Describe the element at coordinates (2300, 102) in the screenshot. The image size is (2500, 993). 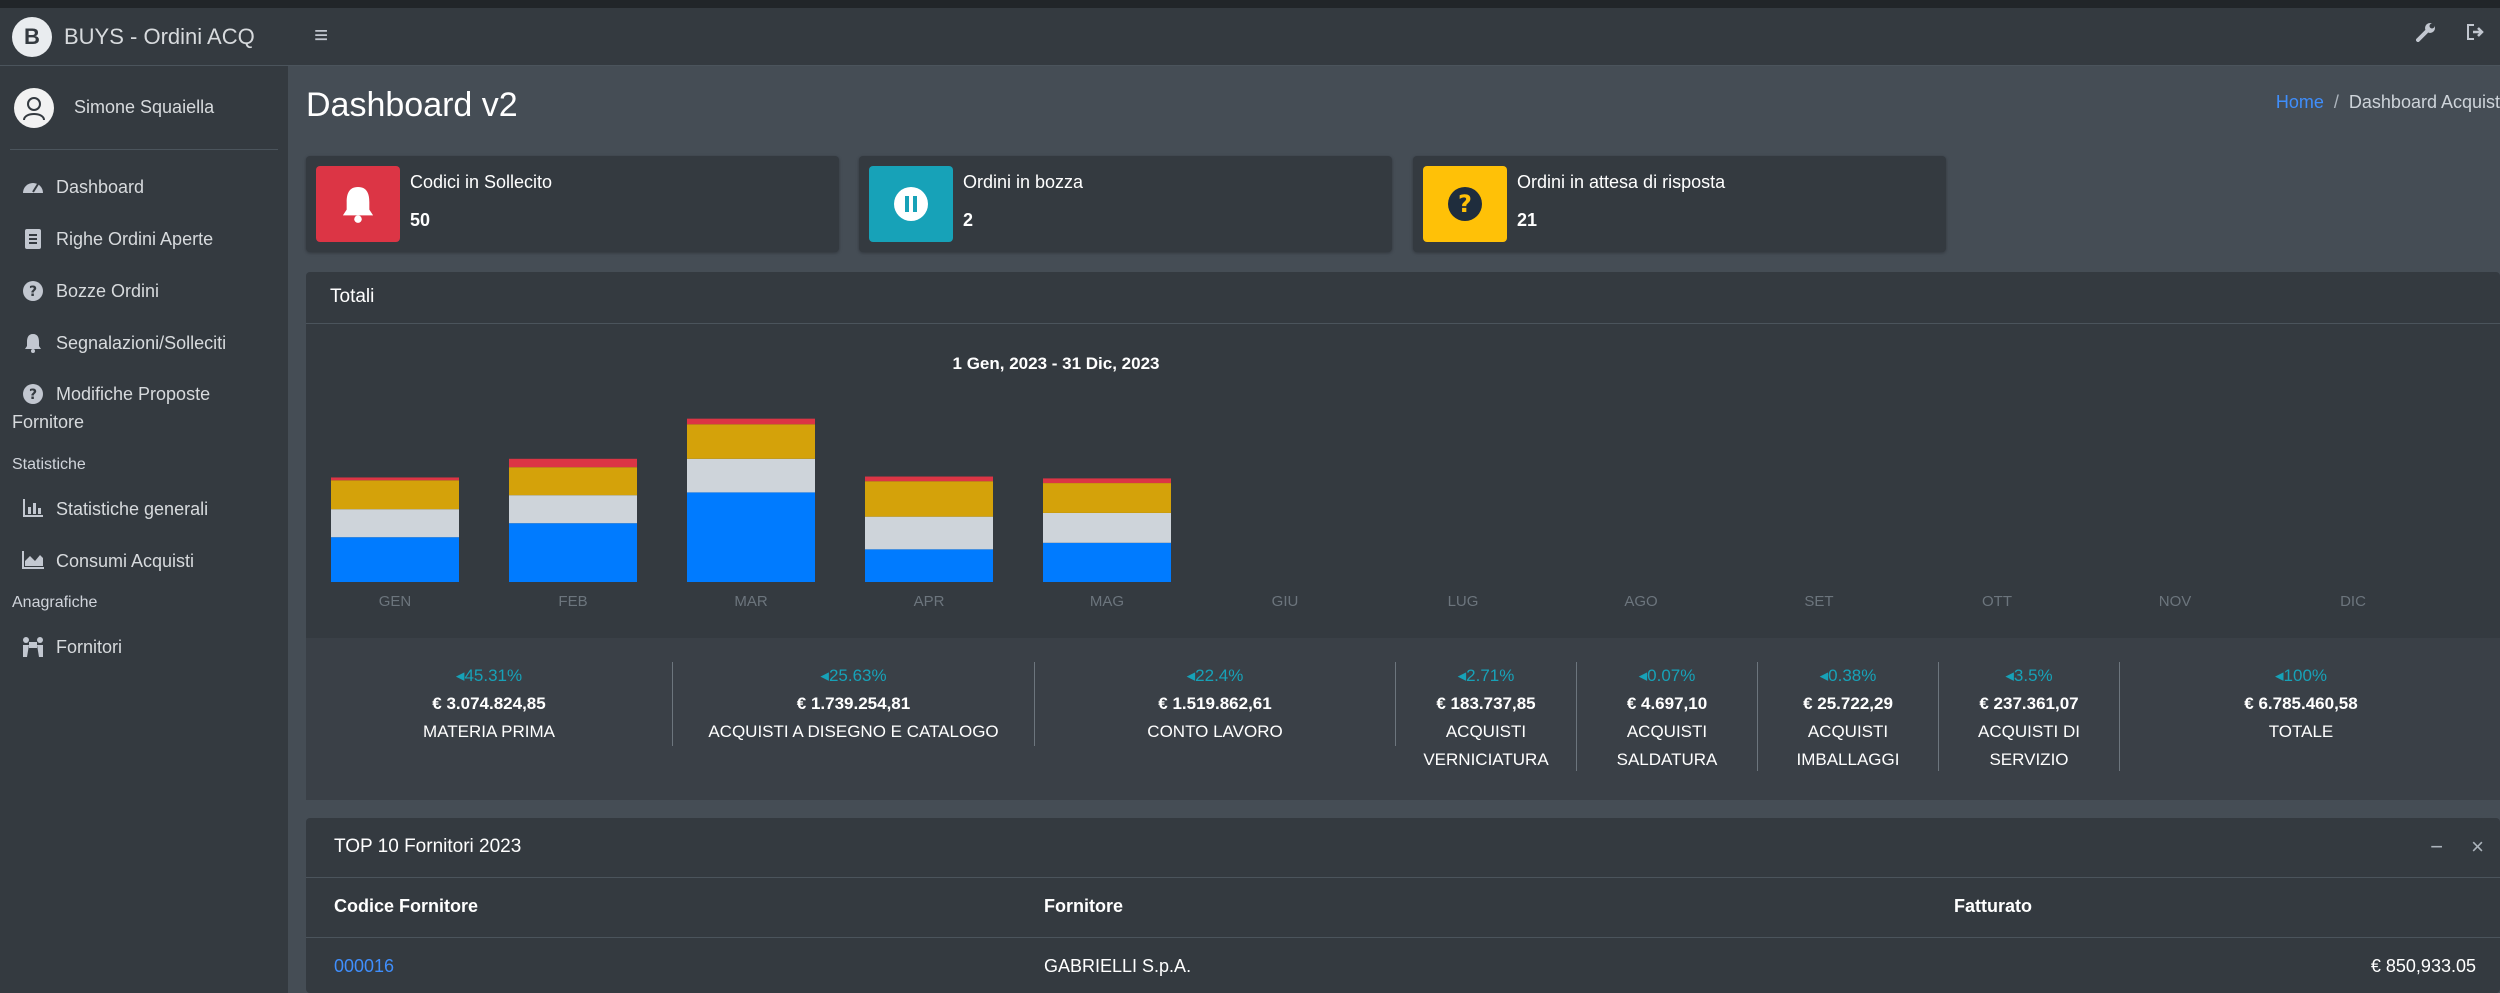
I see `breadcrumb-home-link: Home` at that location.